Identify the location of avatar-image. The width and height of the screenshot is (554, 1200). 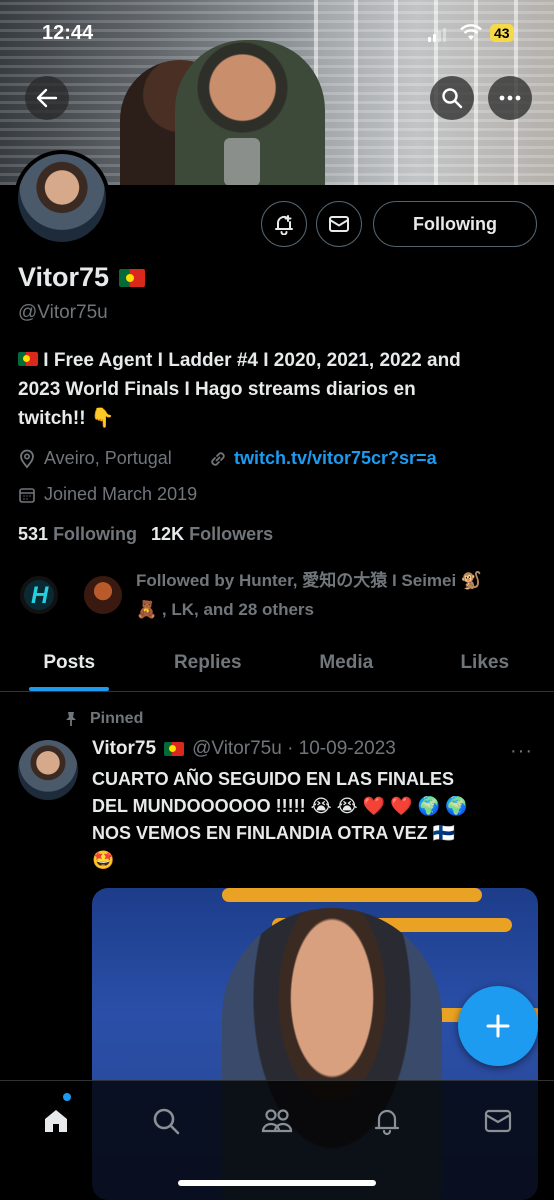
(62, 198).